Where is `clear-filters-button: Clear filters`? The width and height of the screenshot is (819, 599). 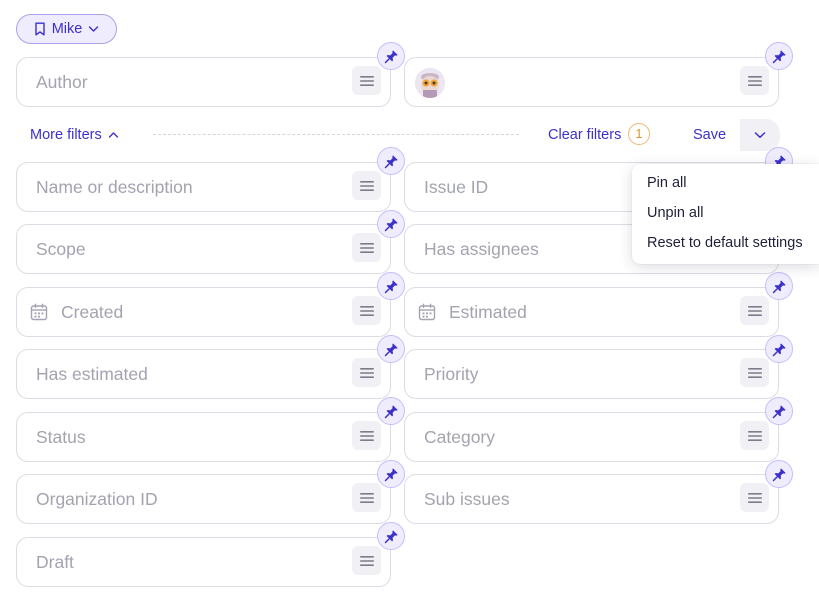 clear-filters-button: Clear filters is located at coordinates (584, 135).